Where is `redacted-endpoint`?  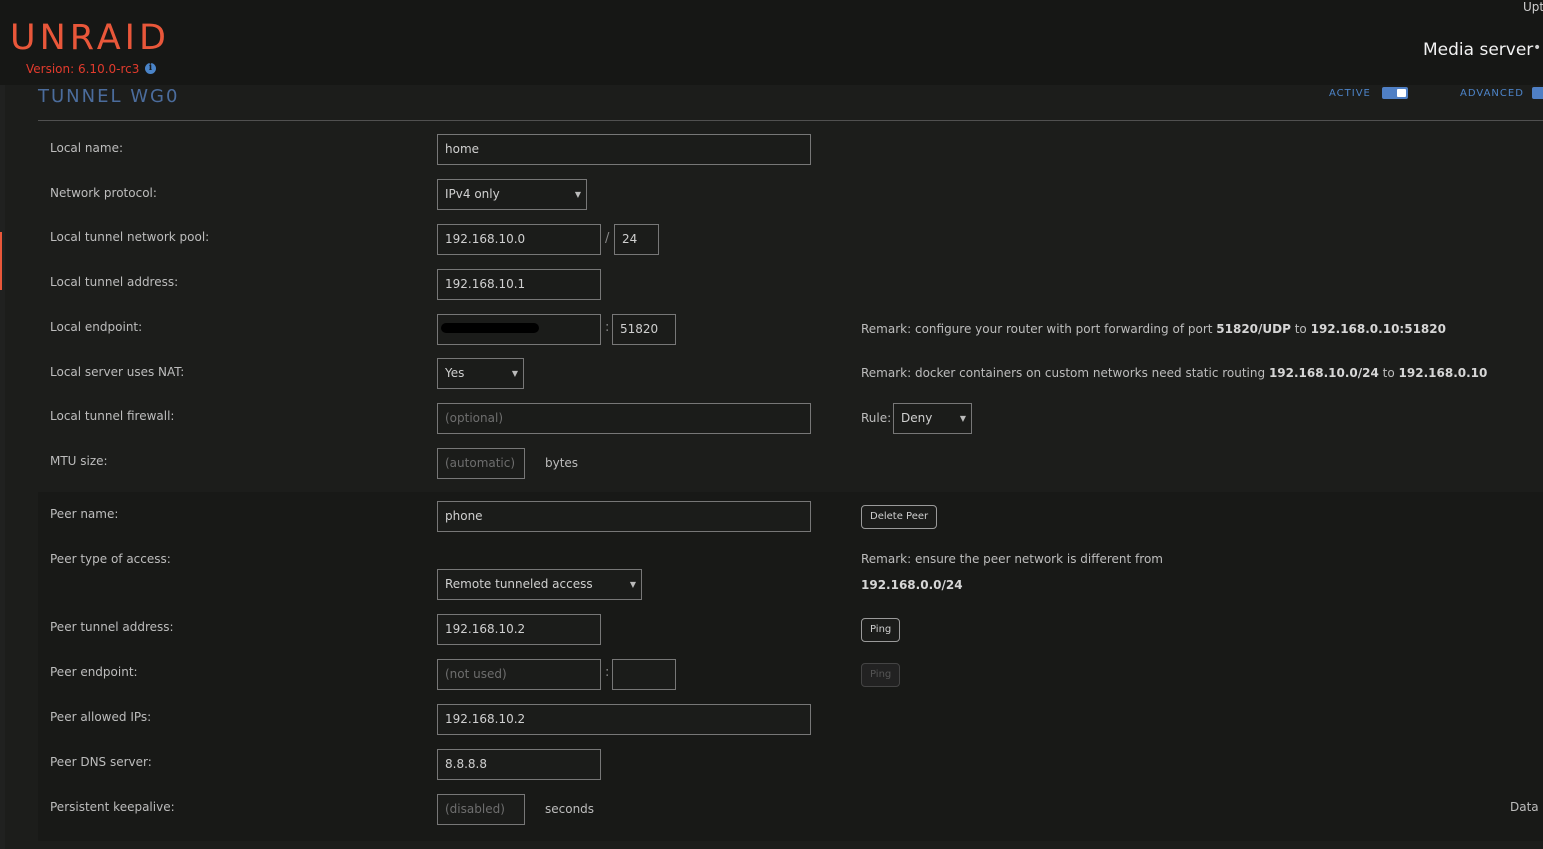
redacted-endpoint is located at coordinates (490, 328).